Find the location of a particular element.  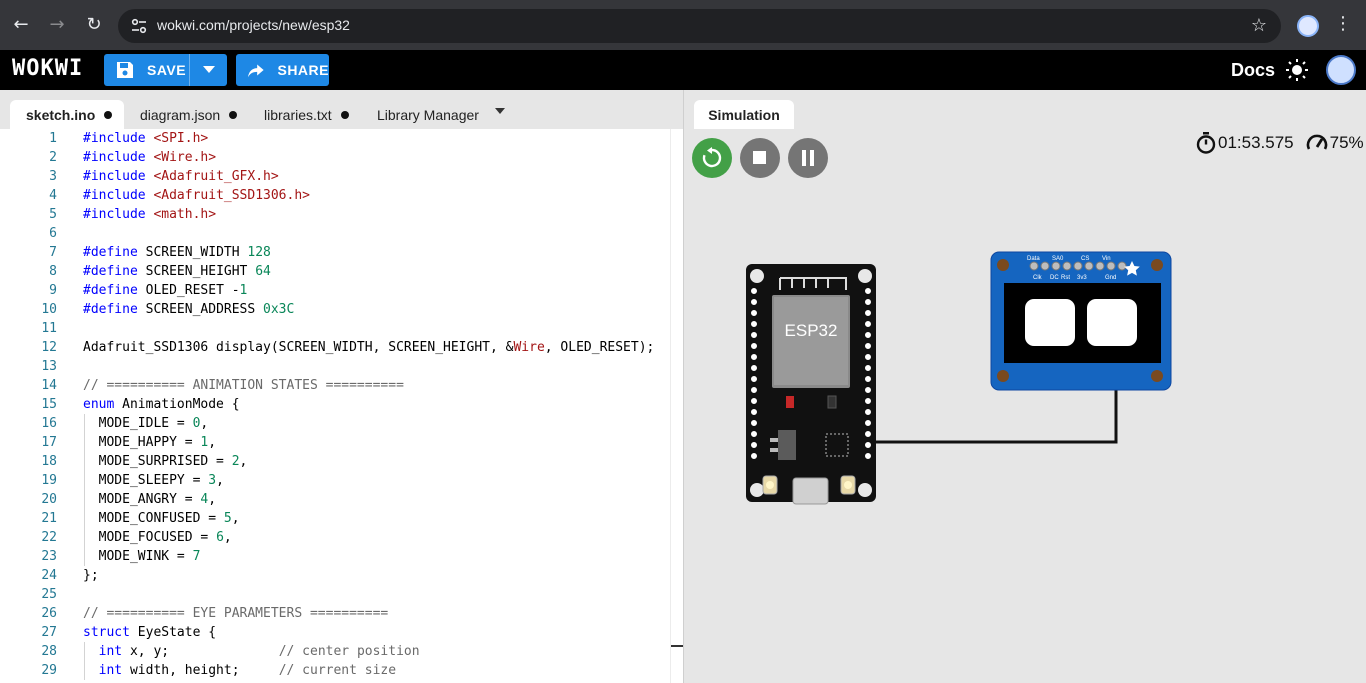

code-line: 11 is located at coordinates (335, 328).